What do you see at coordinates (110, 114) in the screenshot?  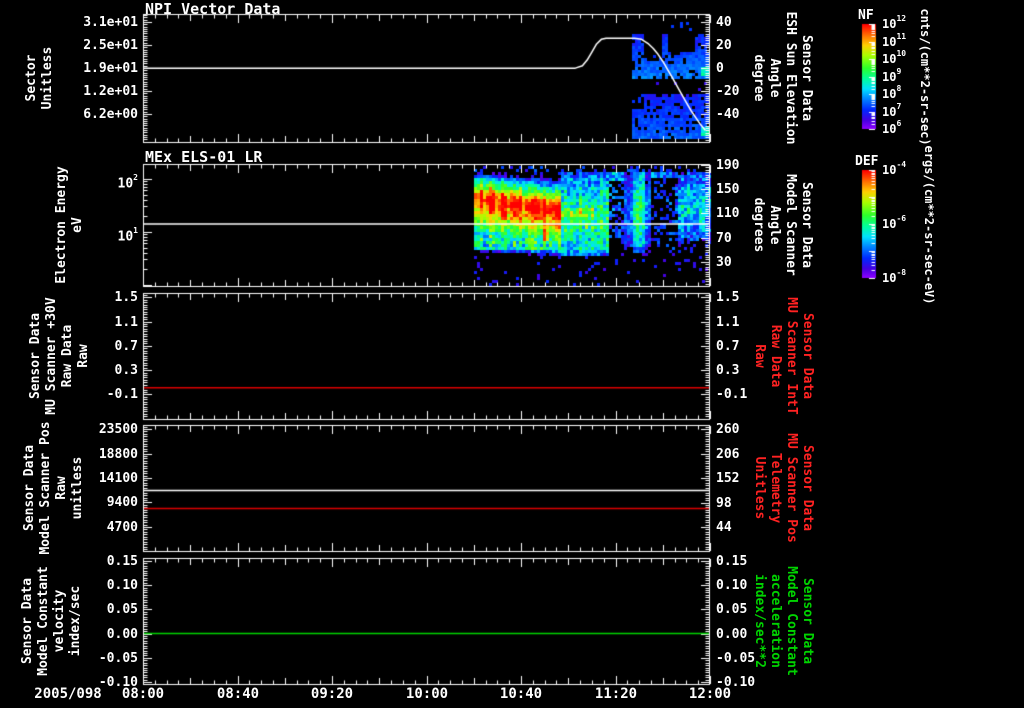 I see `y-tick-label-left: 6.2e+00` at bounding box center [110, 114].